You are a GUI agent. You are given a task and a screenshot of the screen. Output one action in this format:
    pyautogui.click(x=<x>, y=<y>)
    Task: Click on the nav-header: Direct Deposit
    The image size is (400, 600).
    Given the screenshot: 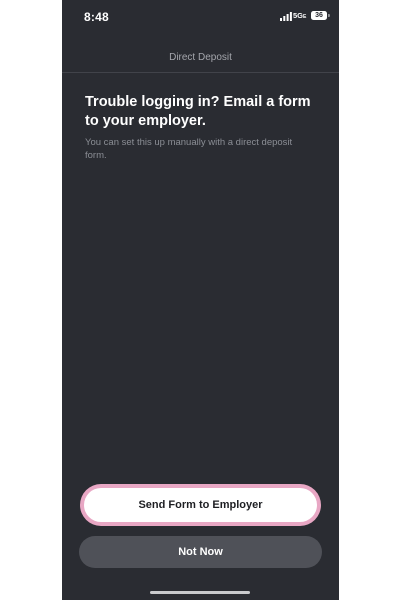 What is the action you would take?
    pyautogui.click(x=200, y=58)
    